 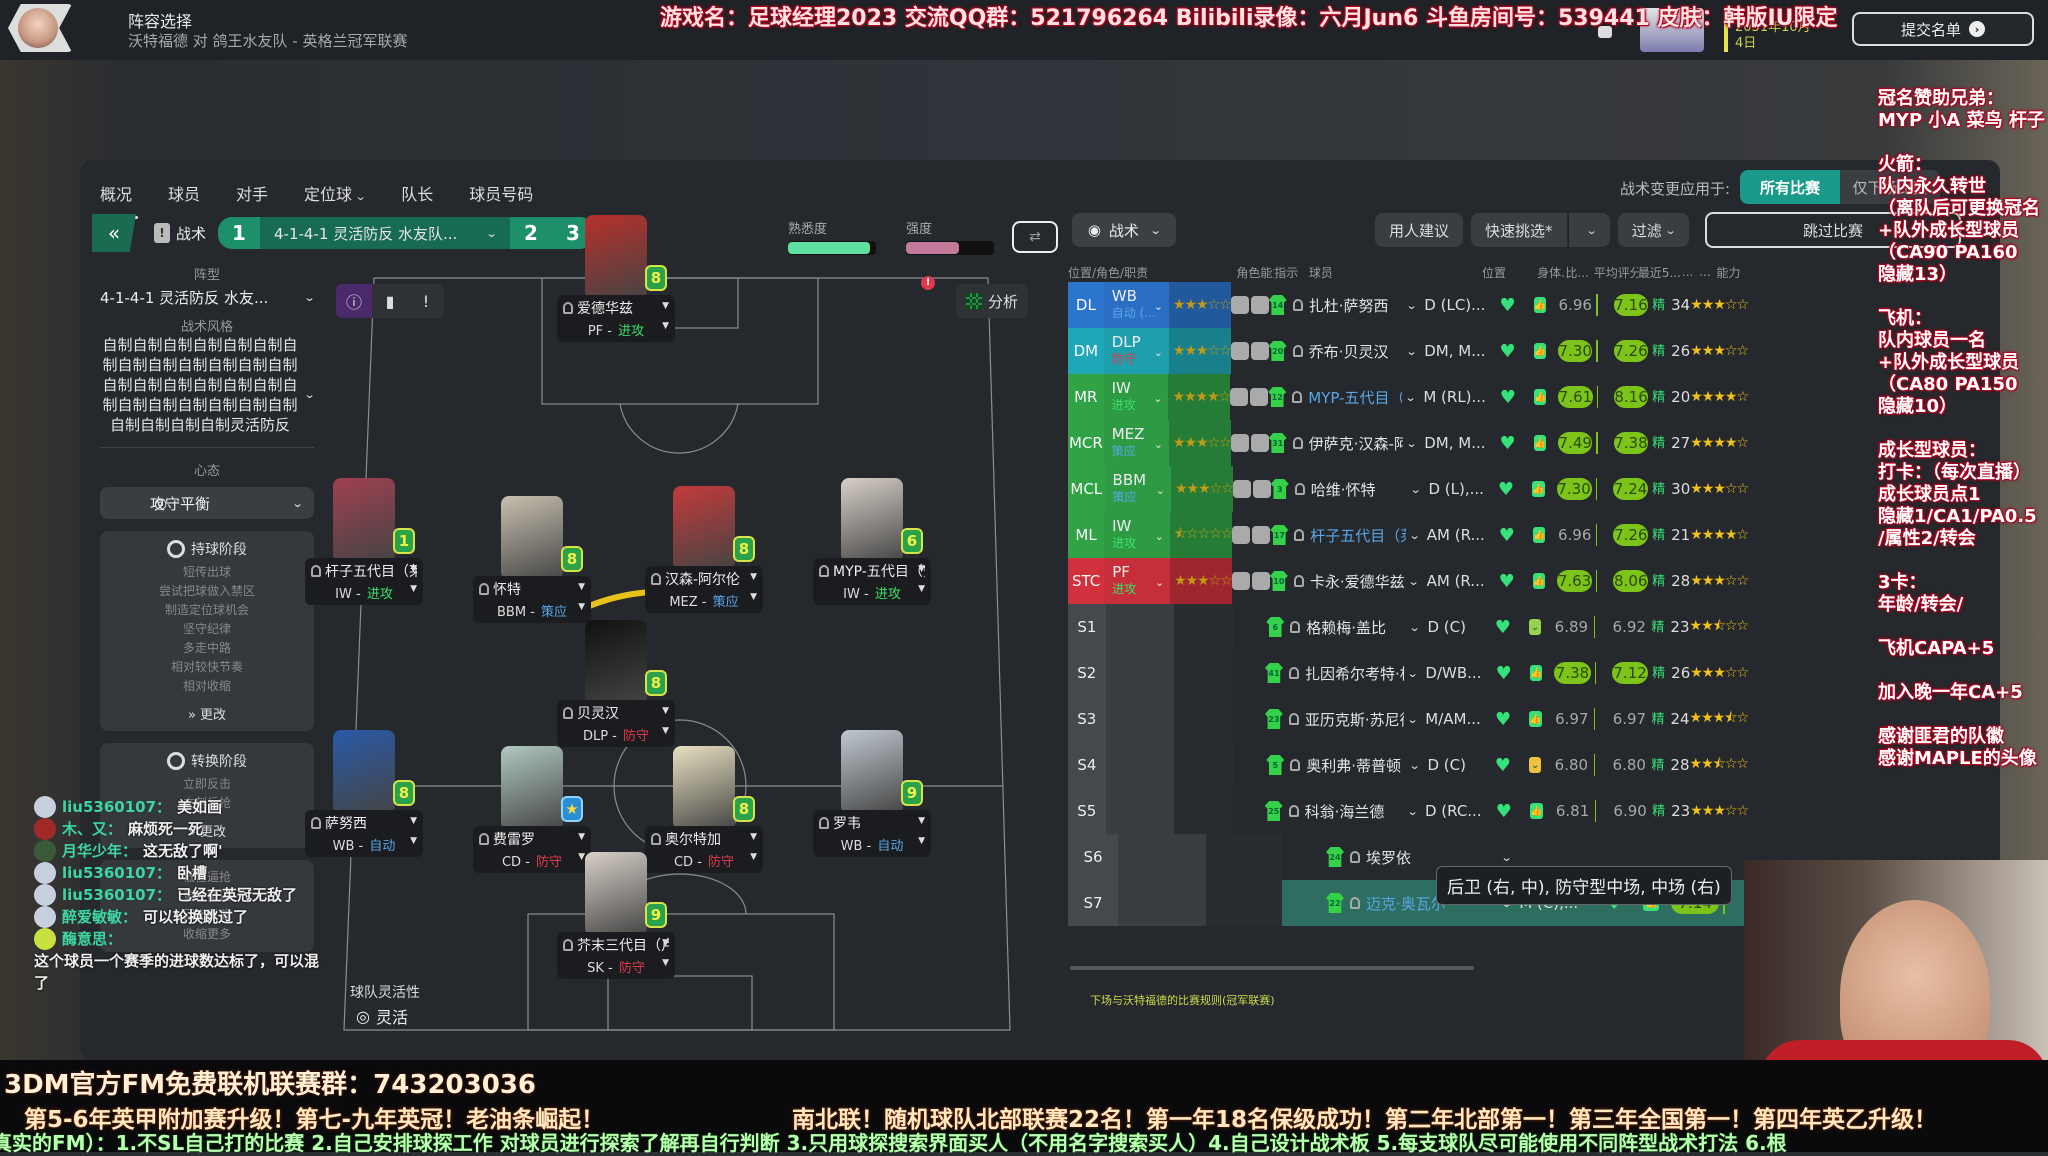 What do you see at coordinates (872, 818) in the screenshot?
I see `player-card: 9 罗韦 ▼ WB - 自动 ▼` at bounding box center [872, 818].